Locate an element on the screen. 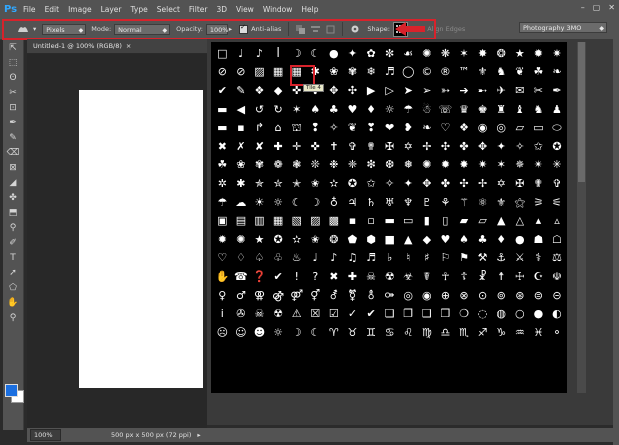 The height and width of the screenshot is (445, 619). shape-cell: ● is located at coordinates (538, 313).